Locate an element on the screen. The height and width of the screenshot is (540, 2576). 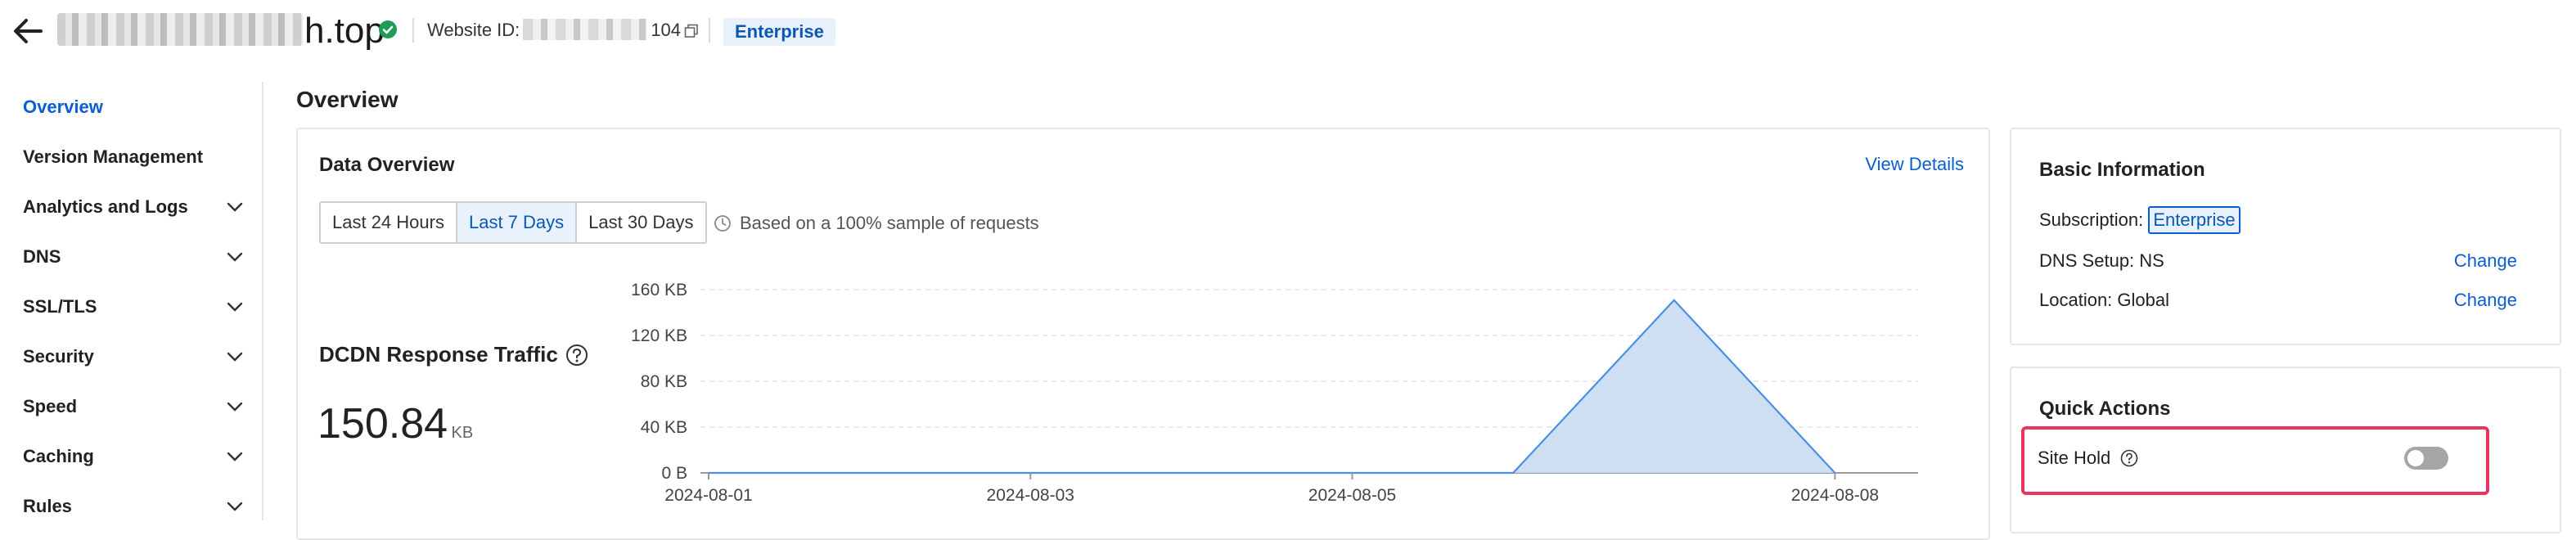
x-tick-label: 2024-08-08 is located at coordinates (1835, 496).